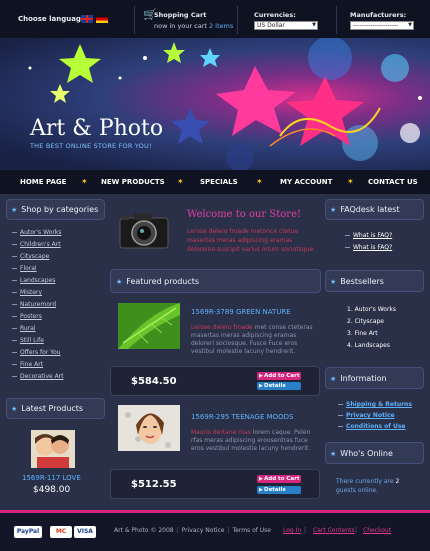 The height and width of the screenshot is (551, 430). Describe the element at coordinates (36, 244) in the screenshot. I see `category-childrens-art: Children's Art` at that location.